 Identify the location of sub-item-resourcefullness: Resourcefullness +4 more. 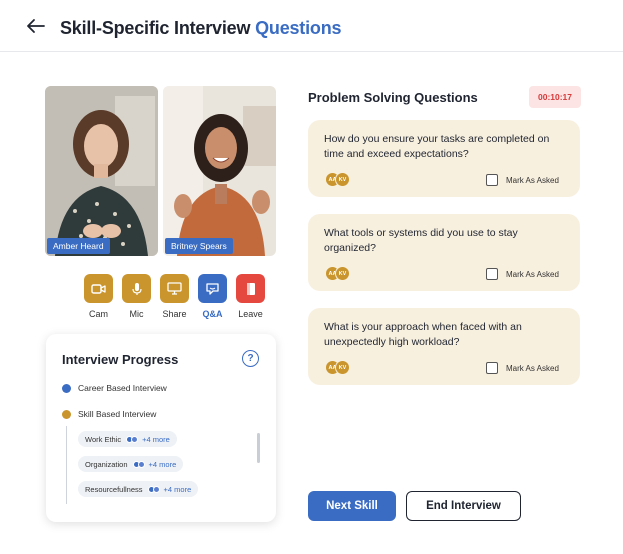
(138, 489).